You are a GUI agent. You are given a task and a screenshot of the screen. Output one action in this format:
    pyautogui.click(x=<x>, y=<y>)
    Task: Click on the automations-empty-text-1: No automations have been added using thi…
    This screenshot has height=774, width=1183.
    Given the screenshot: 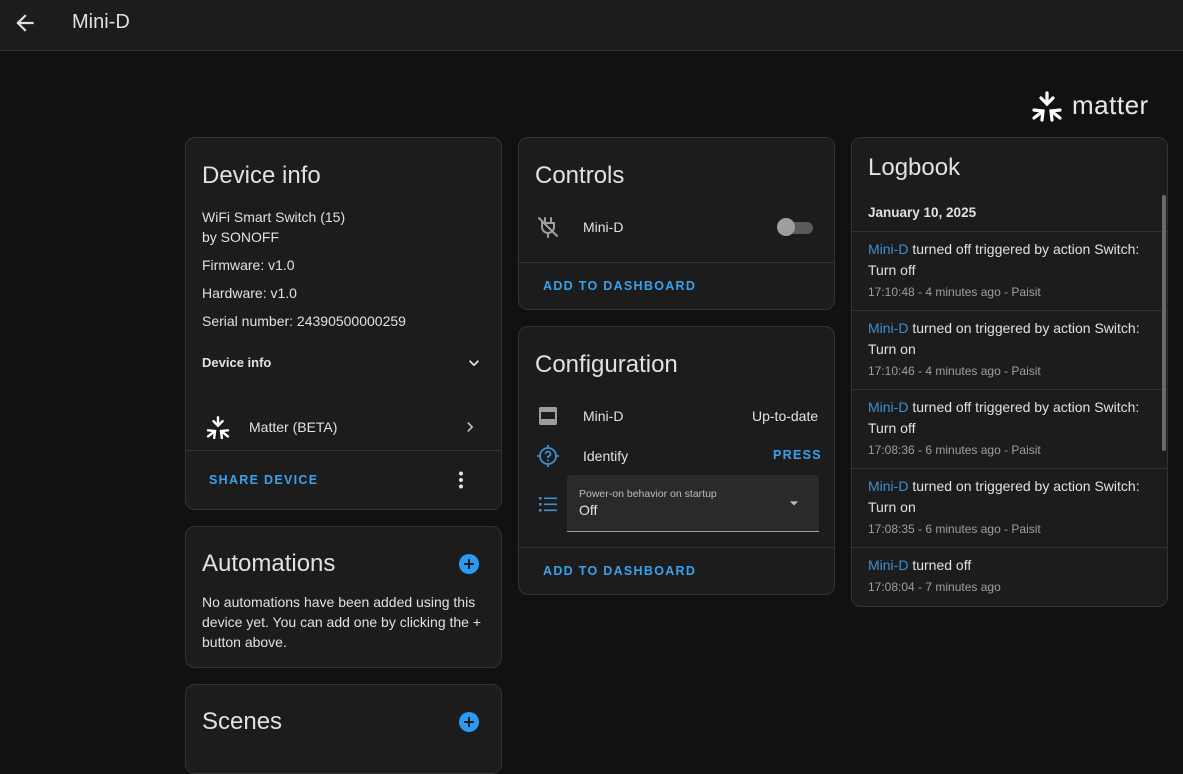 What is the action you would take?
    pyautogui.click(x=339, y=602)
    